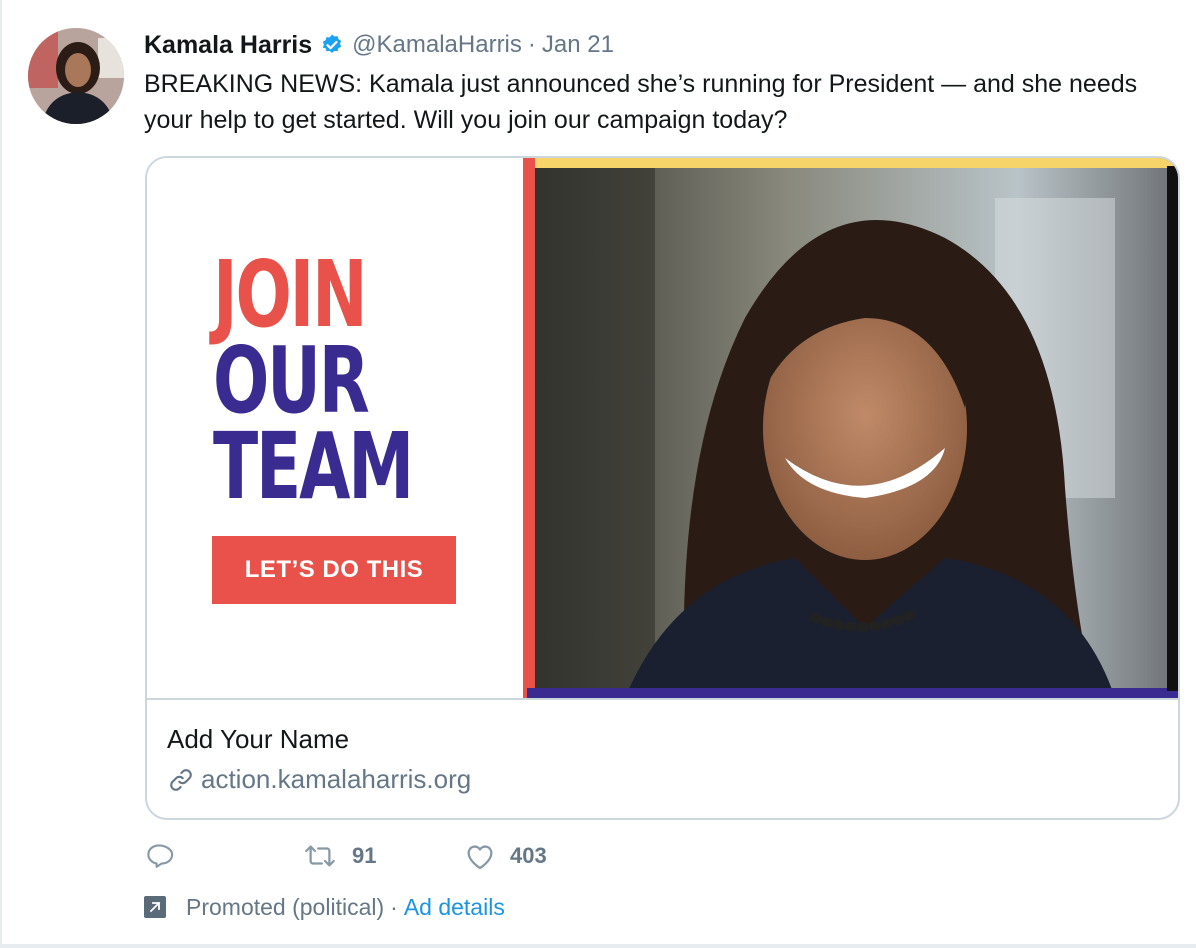  What do you see at coordinates (228, 45) in the screenshot?
I see `author-name: Kamala Harris` at bounding box center [228, 45].